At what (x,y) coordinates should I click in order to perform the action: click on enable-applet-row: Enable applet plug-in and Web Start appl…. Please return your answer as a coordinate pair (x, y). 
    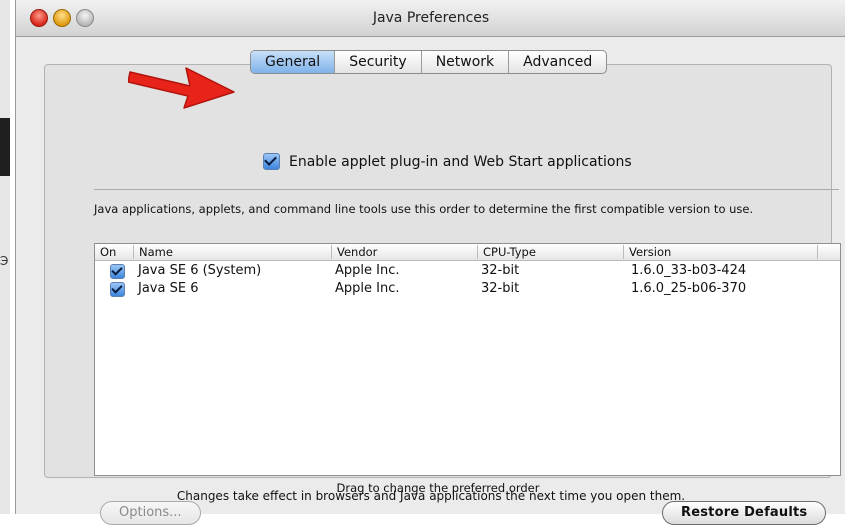
    Looking at the image, I should click on (447, 161).